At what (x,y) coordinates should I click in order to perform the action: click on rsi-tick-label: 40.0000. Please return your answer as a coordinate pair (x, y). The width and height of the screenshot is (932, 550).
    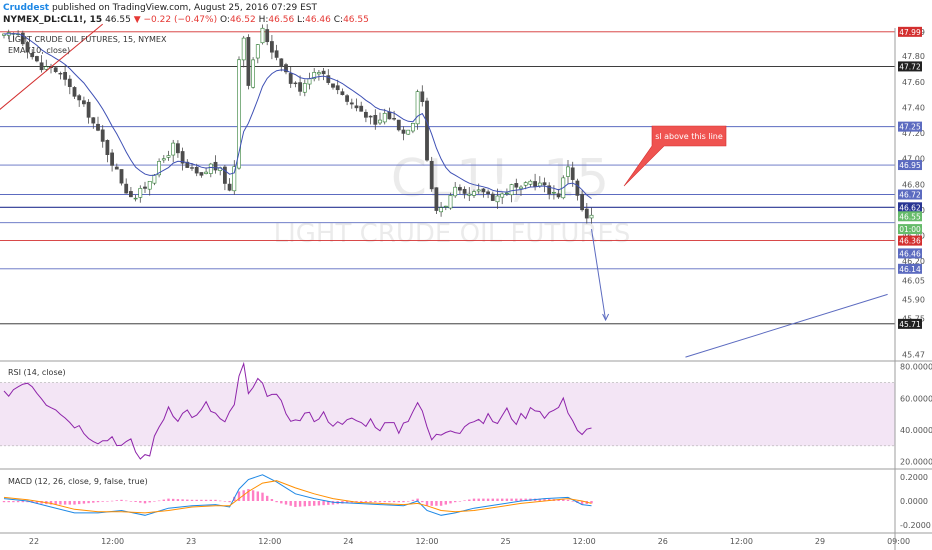
    Looking at the image, I should click on (916, 430).